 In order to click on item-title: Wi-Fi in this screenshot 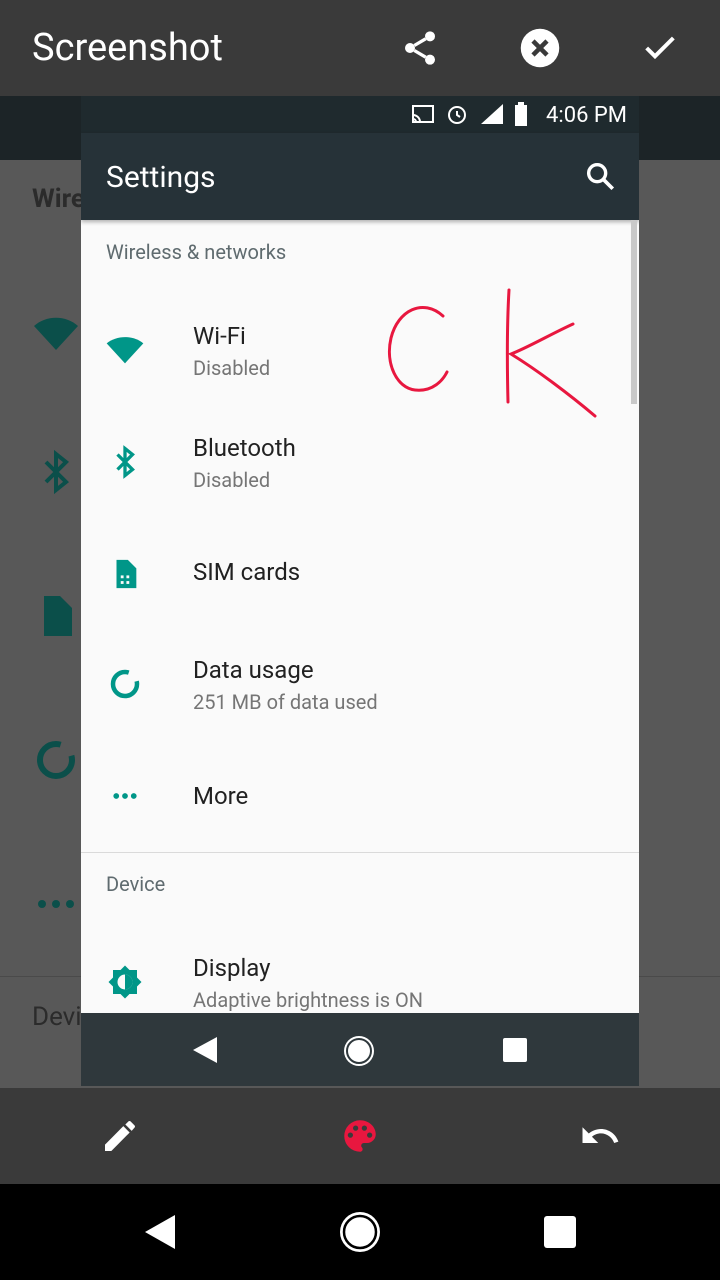, I will do `click(219, 336)`.